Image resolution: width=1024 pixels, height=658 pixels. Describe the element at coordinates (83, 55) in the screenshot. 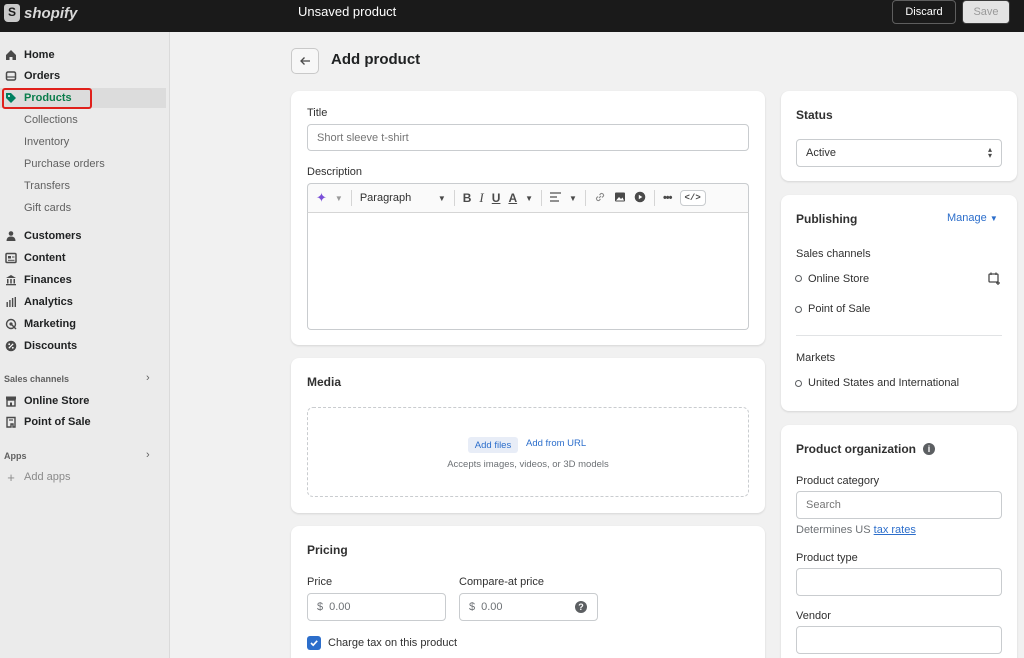

I see `sidebar-item-home: Home` at that location.